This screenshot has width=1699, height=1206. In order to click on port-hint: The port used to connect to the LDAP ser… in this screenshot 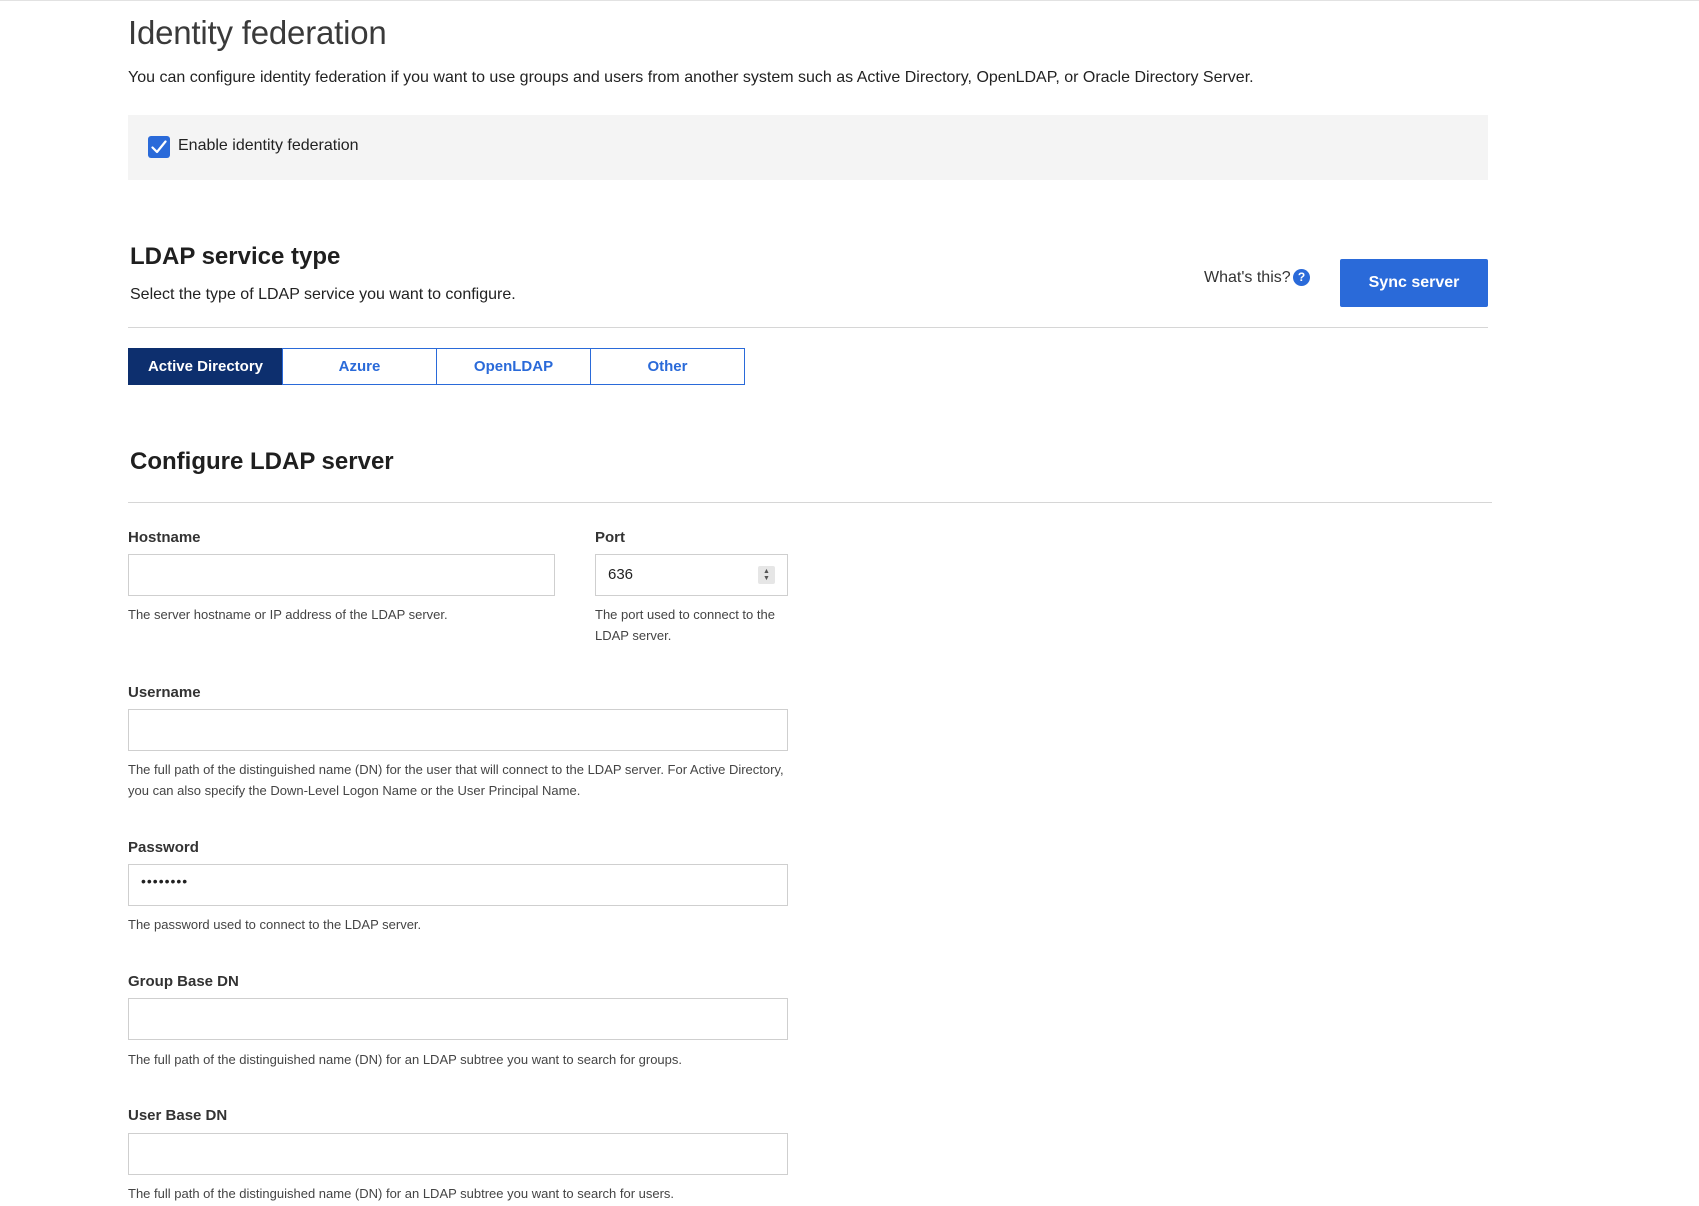, I will do `click(685, 625)`.